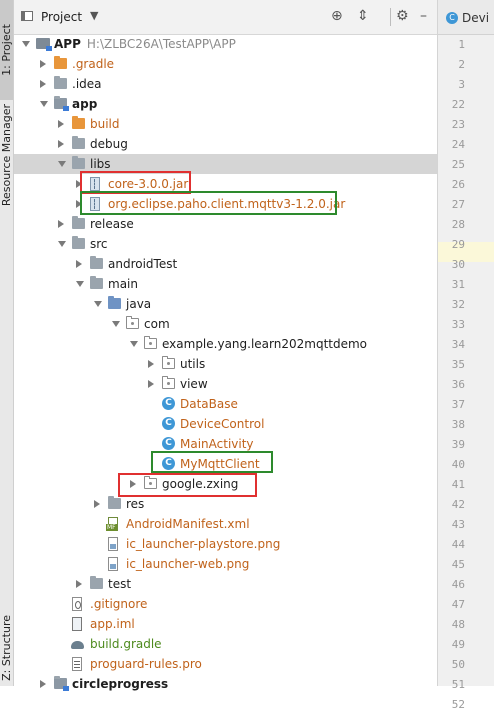  I want to click on tree-row: build, so click(225, 124).